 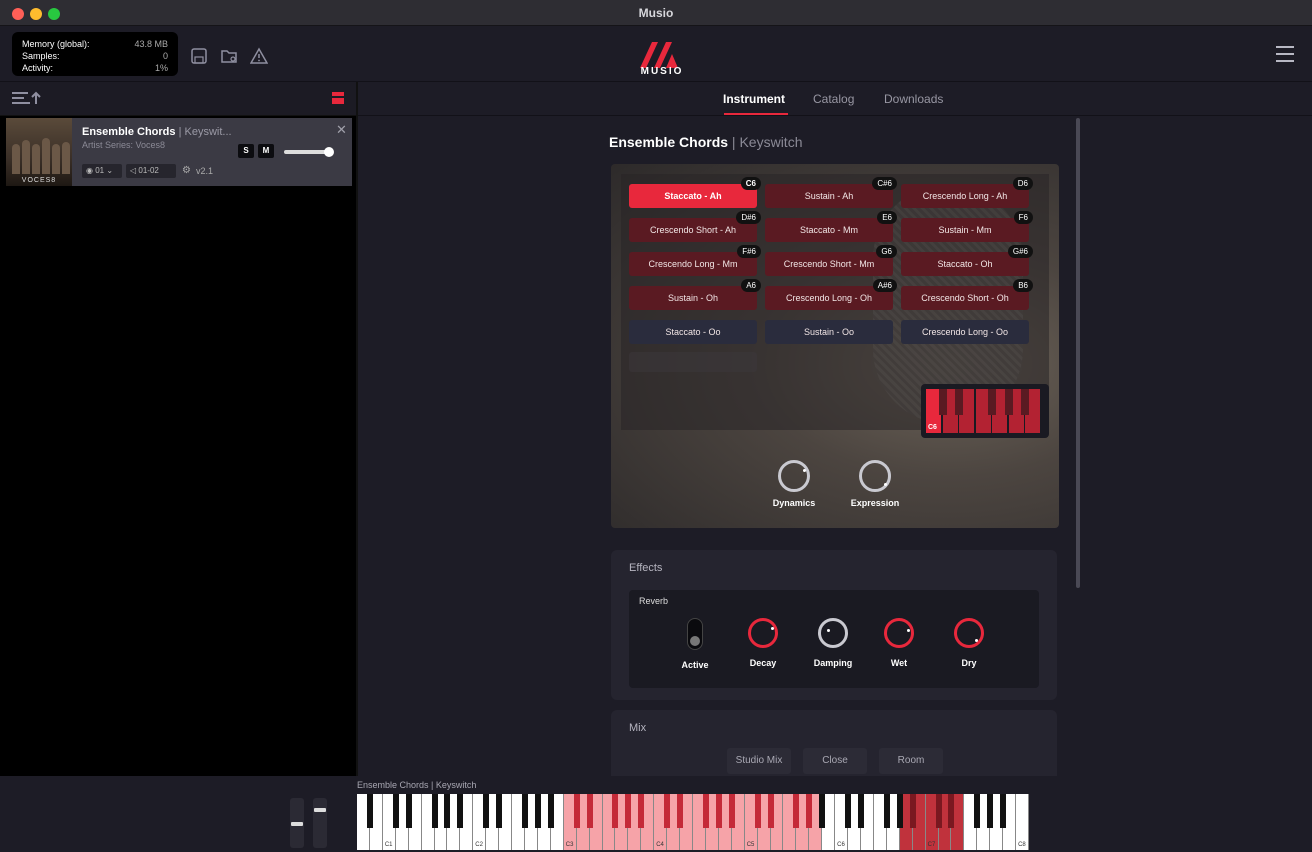 I want to click on dynamics-knob: Dynamics, so click(x=794, y=484).